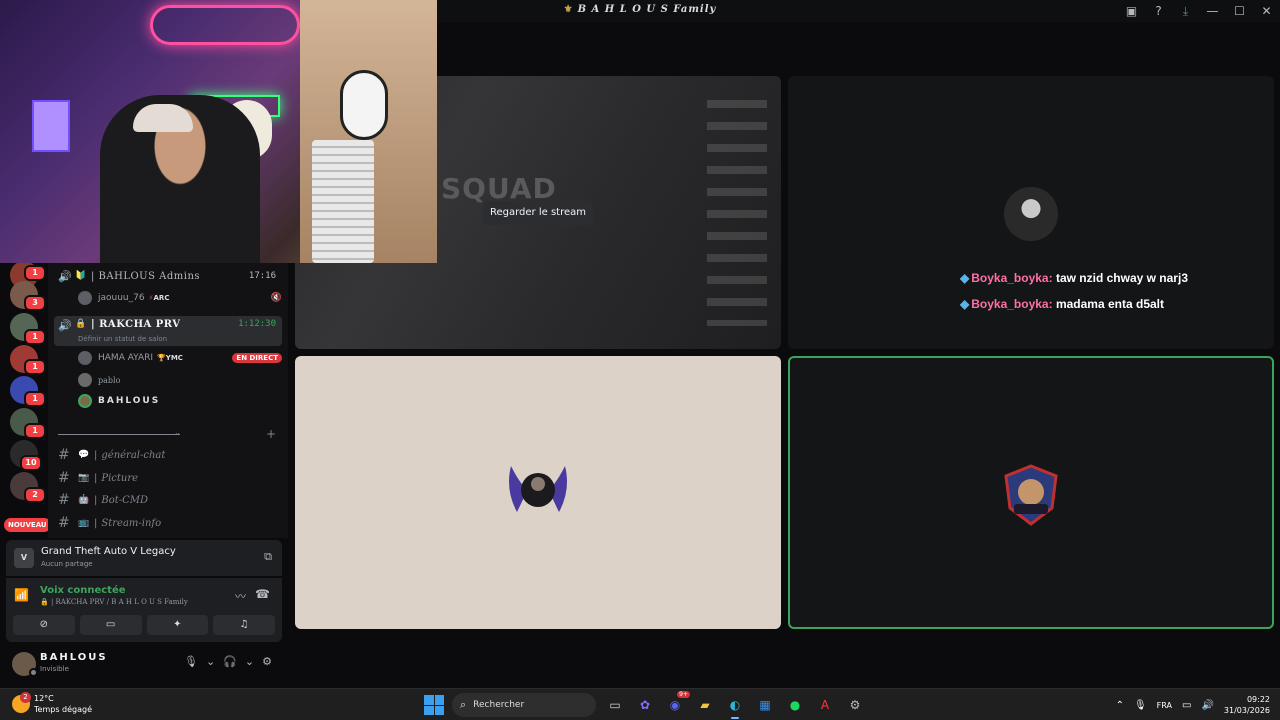  I want to click on taskbar-apps: ⌕ Rechercher ▭ ✿ ◉ 9+ ▰ ◐ ▦ ● A ⚙, so click(645, 705).